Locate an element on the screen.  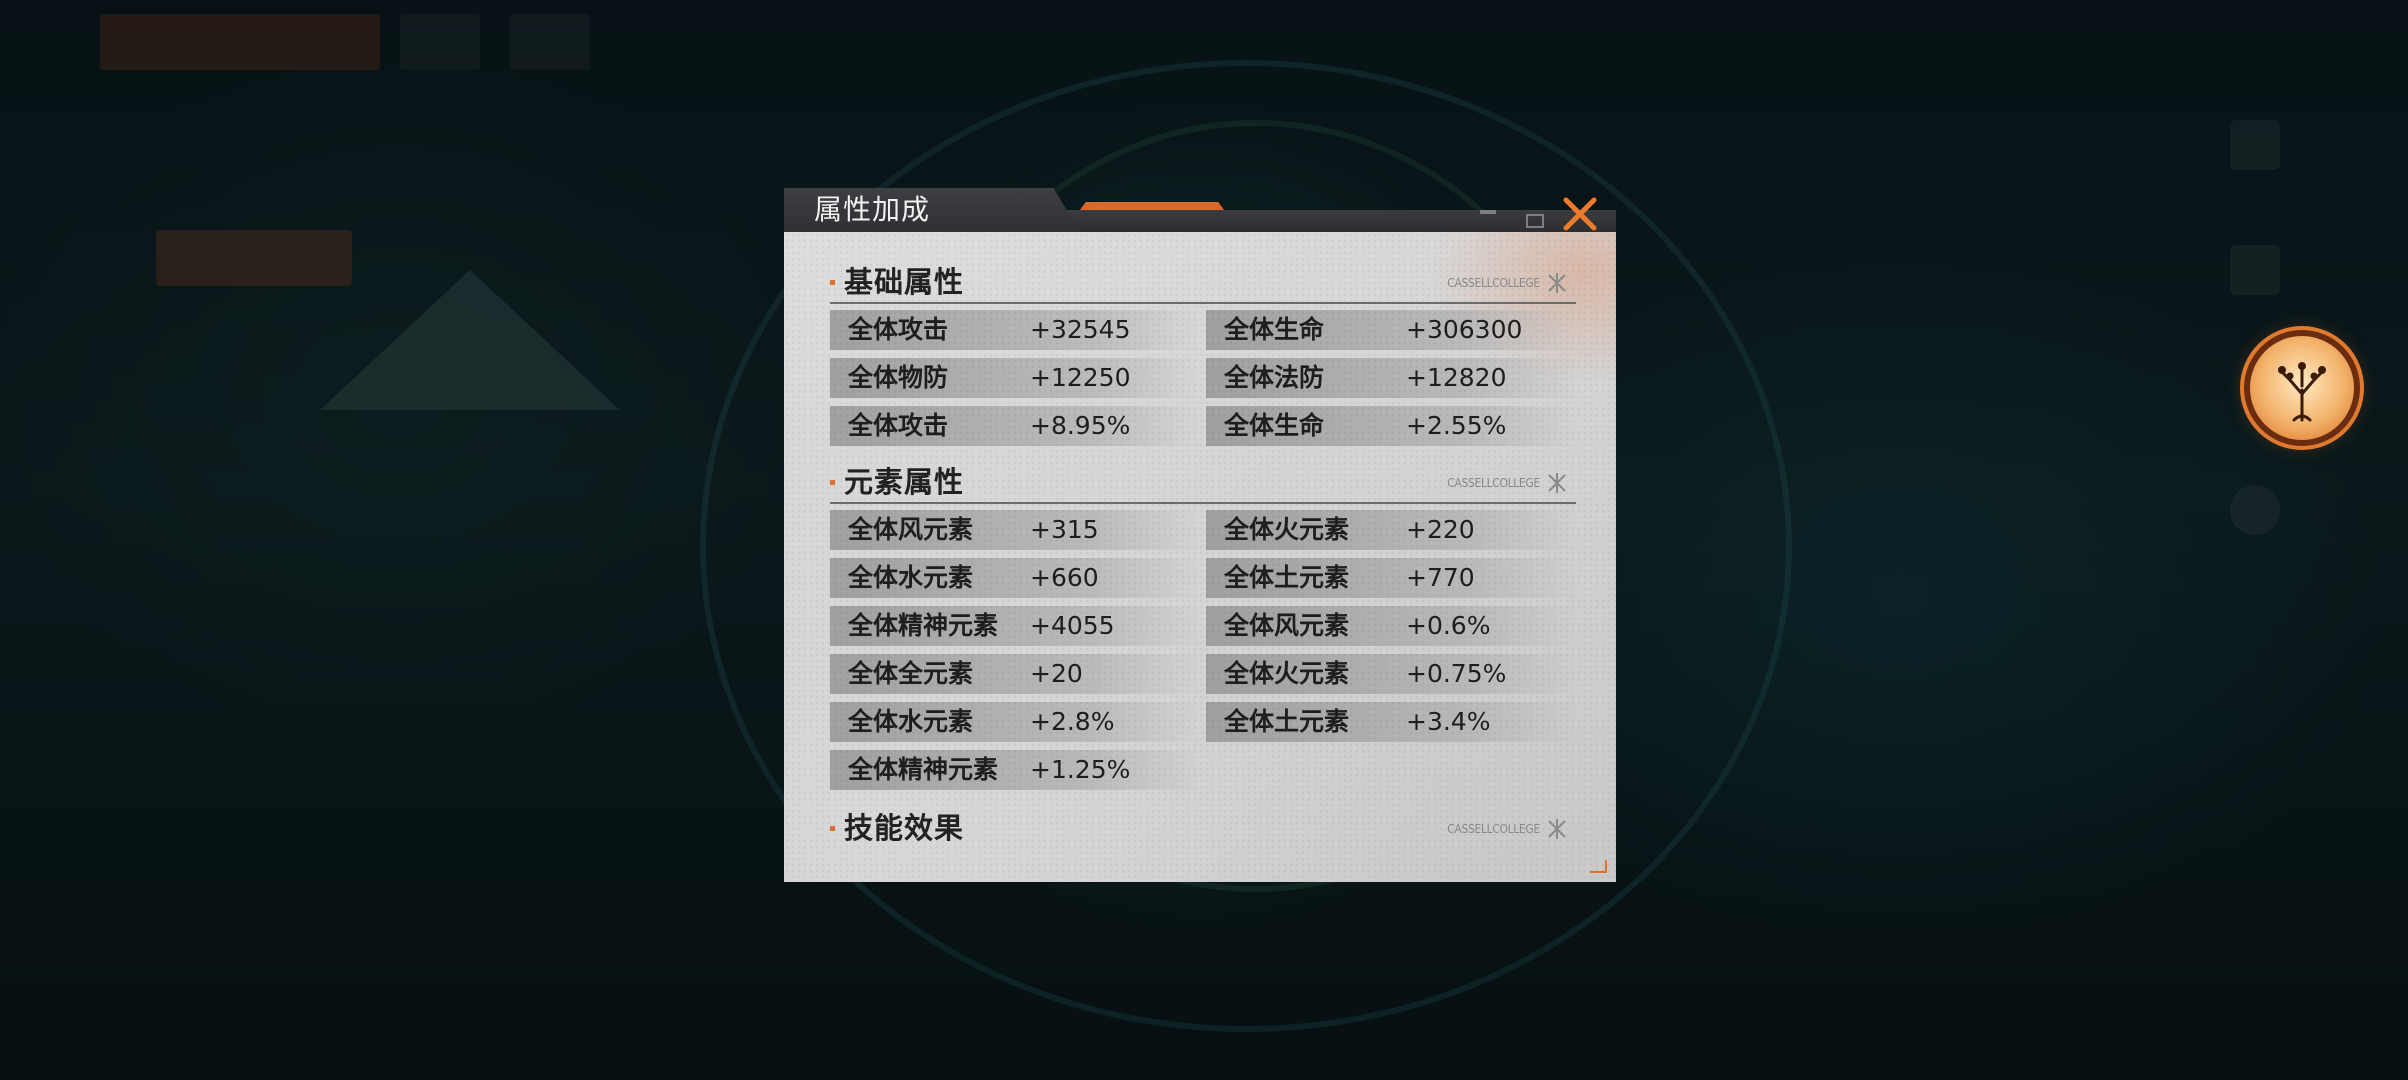
attribute-value: +2.8% is located at coordinates (1072, 721).